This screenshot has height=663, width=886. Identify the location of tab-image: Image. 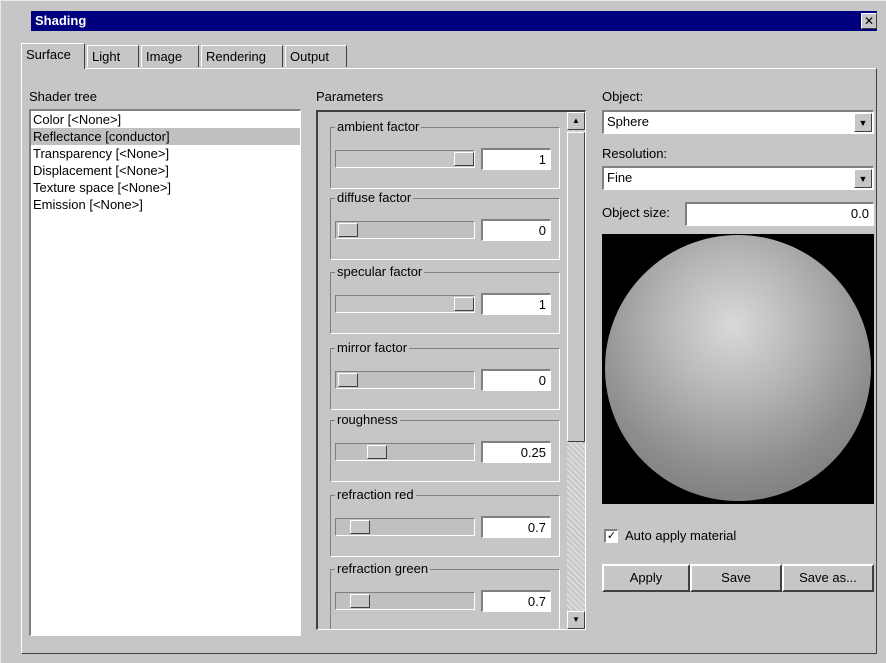
(170, 56).